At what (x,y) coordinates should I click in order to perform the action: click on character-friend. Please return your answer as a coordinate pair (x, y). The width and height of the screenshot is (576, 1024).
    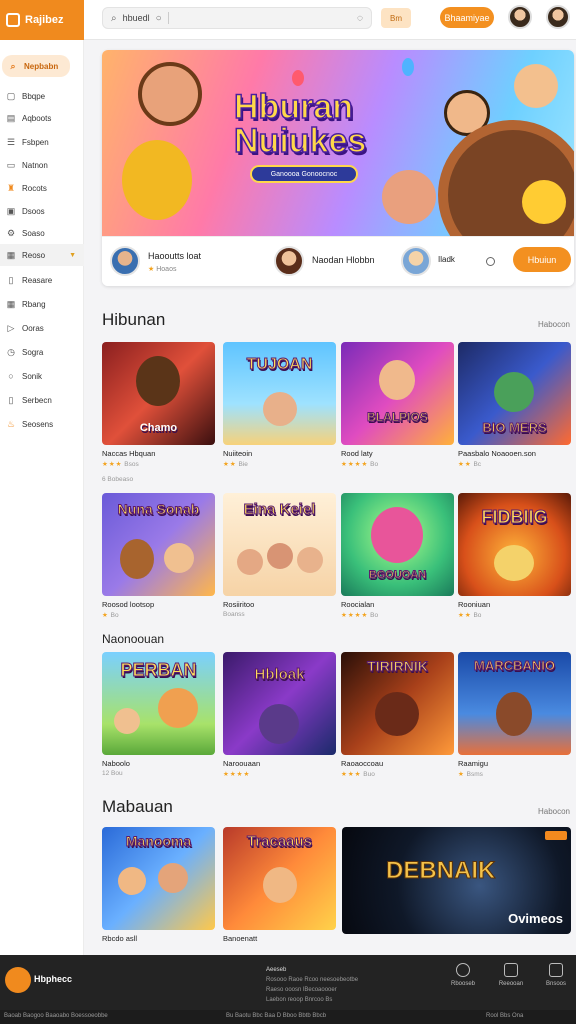
    Looking at the image, I should click on (409, 197).